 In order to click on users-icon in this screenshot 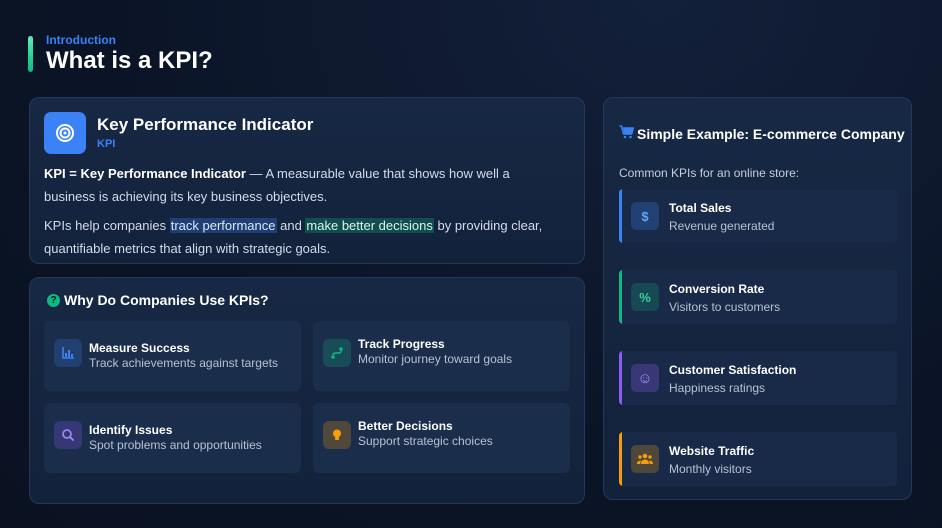, I will do `click(645, 459)`.